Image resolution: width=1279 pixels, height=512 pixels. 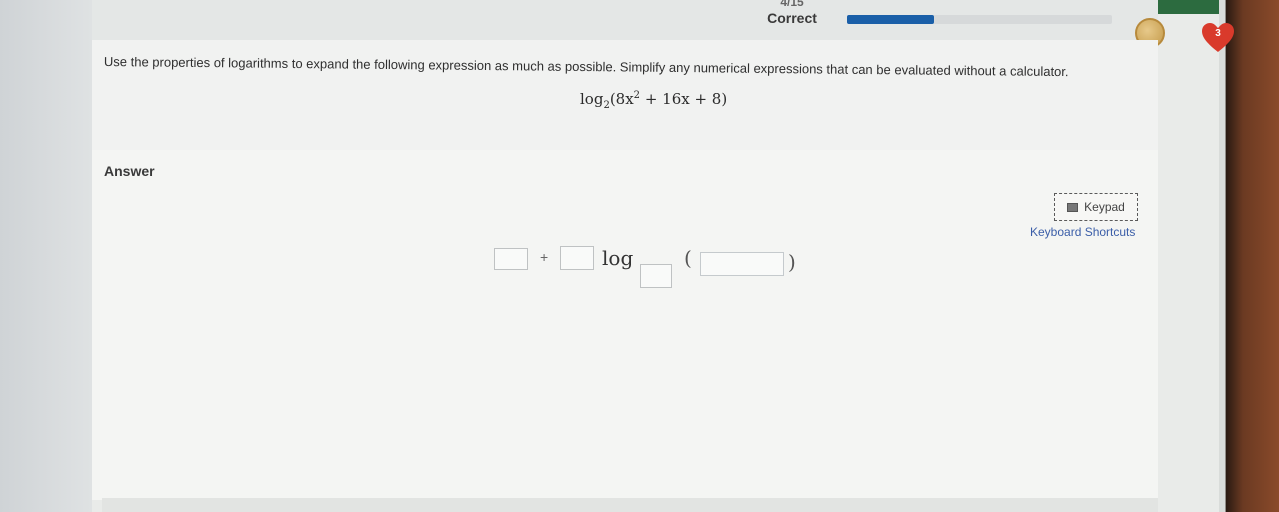 I want to click on answer-constant-input, so click(x=511, y=259).